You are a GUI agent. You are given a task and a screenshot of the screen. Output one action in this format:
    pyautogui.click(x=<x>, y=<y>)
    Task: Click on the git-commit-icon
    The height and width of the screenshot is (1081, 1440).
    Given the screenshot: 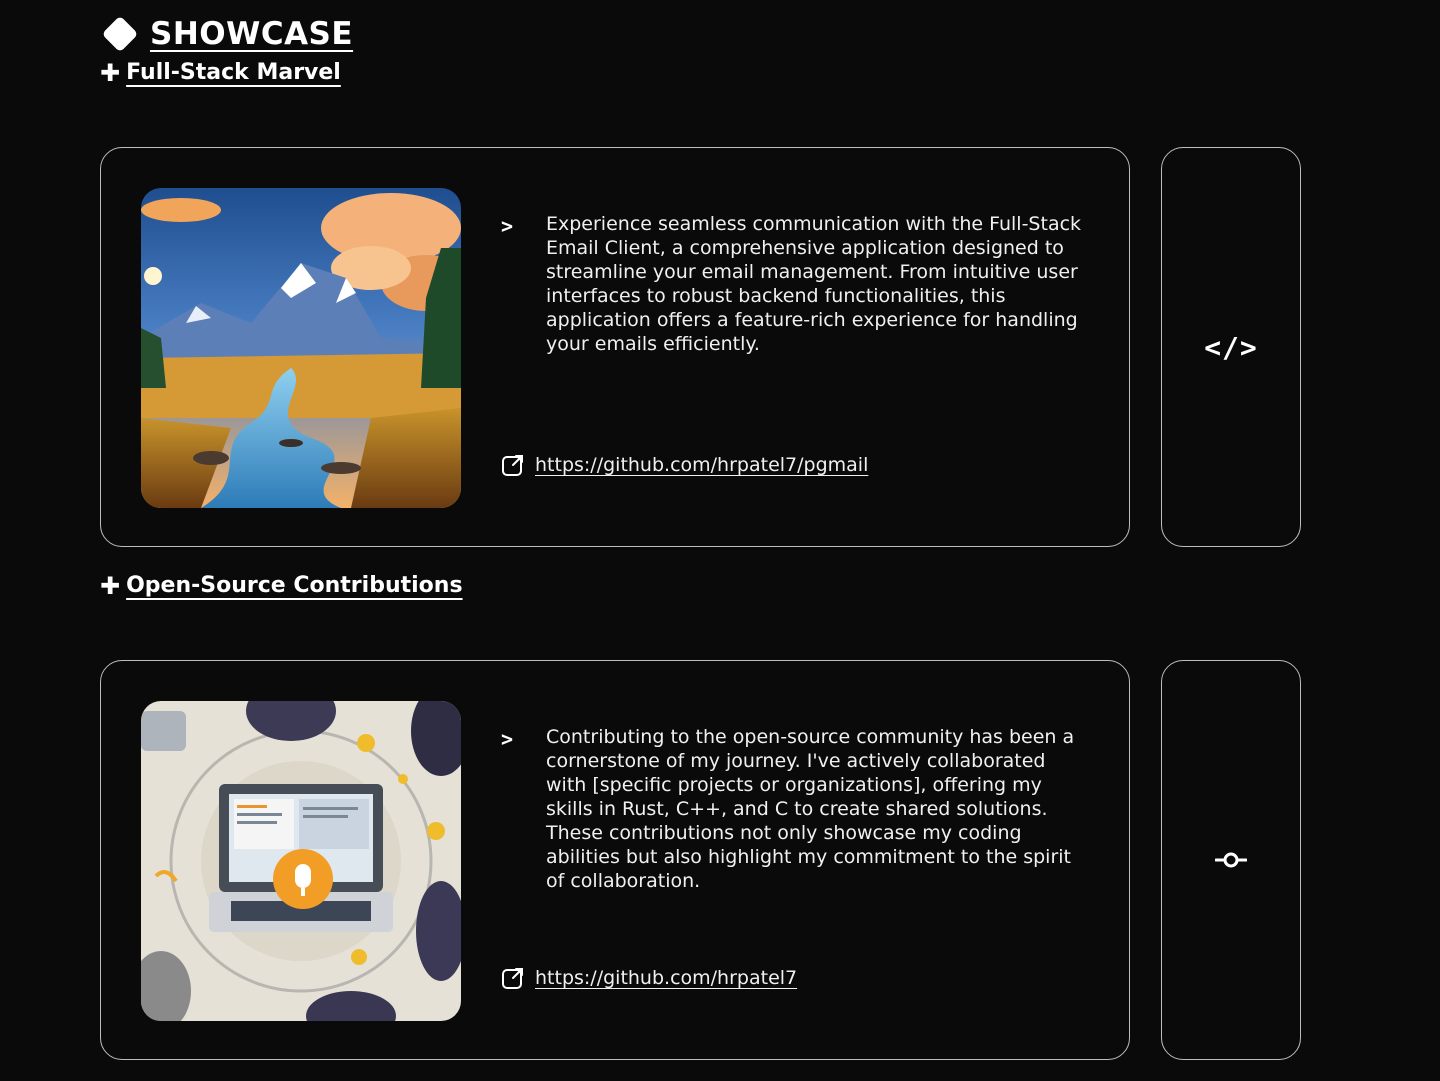 What is the action you would take?
    pyautogui.click(x=1231, y=860)
    